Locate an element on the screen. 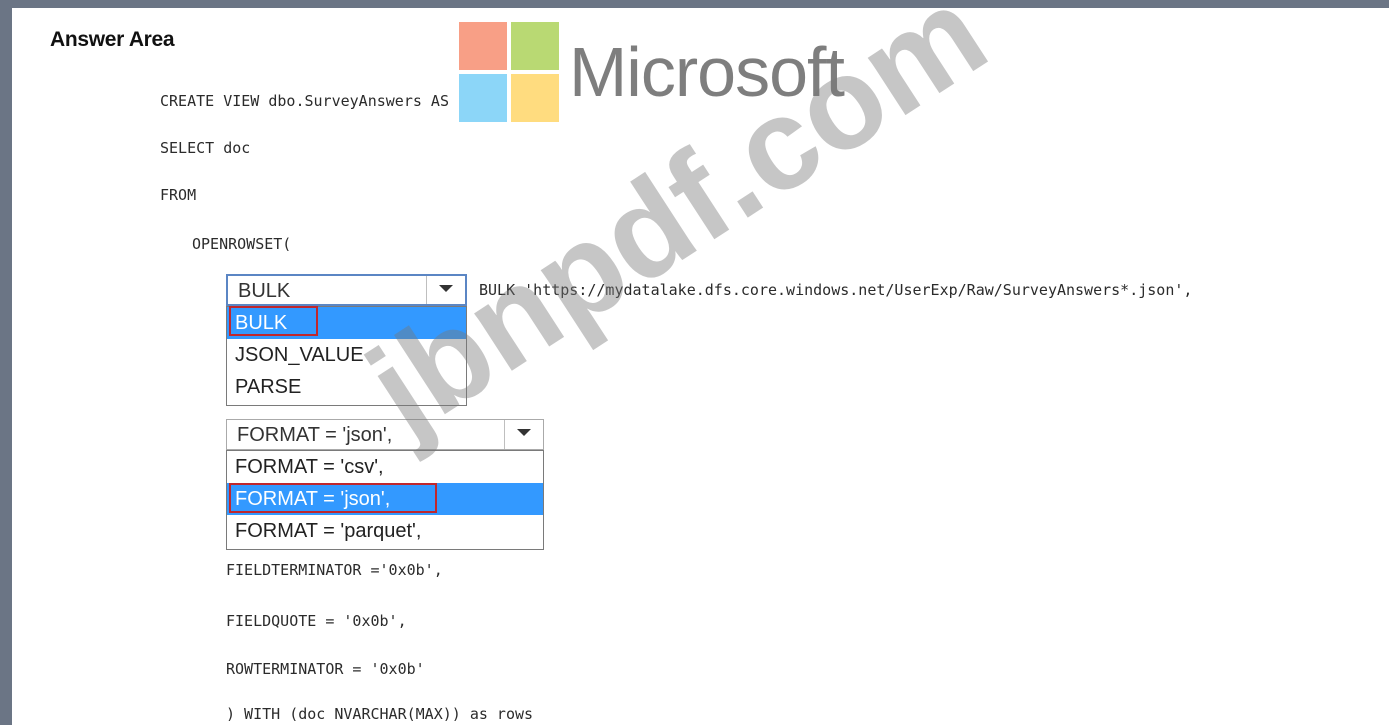 Image resolution: width=1389 pixels, height=725 pixels. code-line-openrowset: OPENROWSET( is located at coordinates (242, 244).